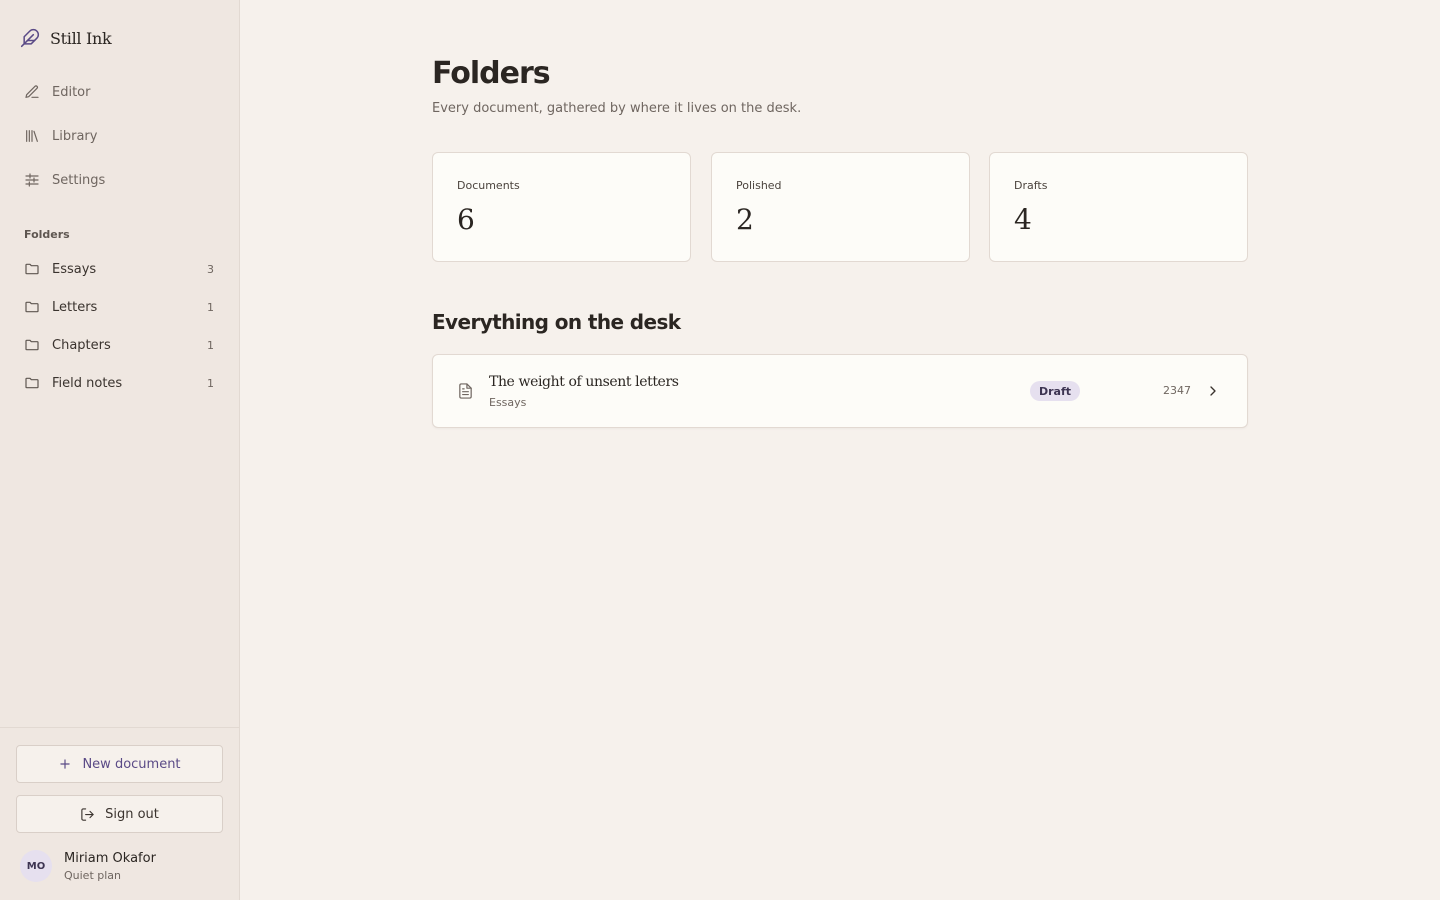 The height and width of the screenshot is (900, 1440). What do you see at coordinates (79, 180) in the screenshot?
I see `nav-item-label: Settings` at bounding box center [79, 180].